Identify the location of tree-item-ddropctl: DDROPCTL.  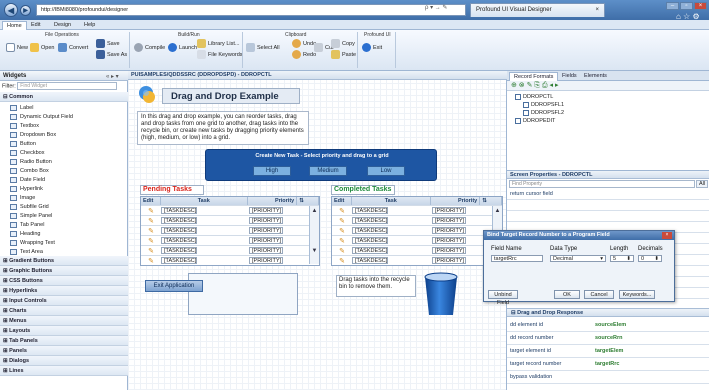
(534, 97).